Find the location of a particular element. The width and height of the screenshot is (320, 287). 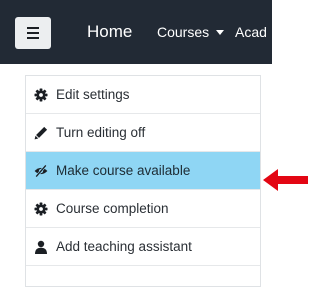

nav-courses-label: Courses is located at coordinates (183, 32).